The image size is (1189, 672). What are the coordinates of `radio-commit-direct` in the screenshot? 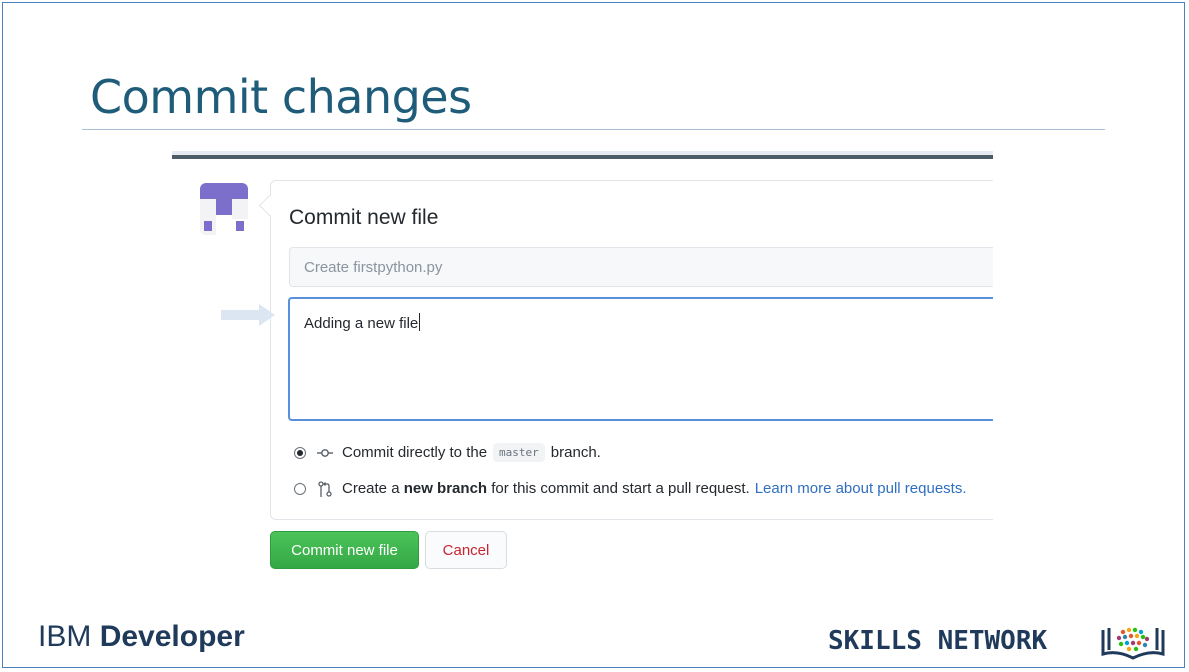 It's located at (300, 452).